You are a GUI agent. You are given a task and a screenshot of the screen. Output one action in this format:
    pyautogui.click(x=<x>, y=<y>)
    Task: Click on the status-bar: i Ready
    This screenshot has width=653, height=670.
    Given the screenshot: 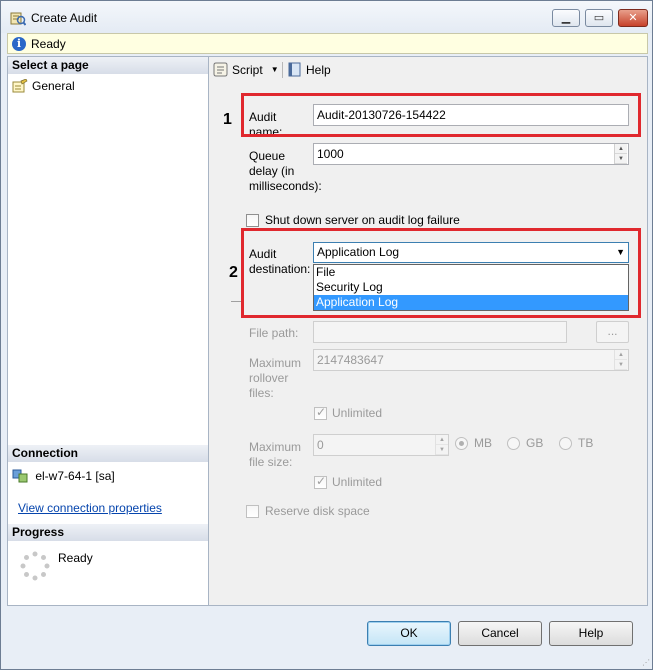 What is the action you would take?
    pyautogui.click(x=327, y=43)
    